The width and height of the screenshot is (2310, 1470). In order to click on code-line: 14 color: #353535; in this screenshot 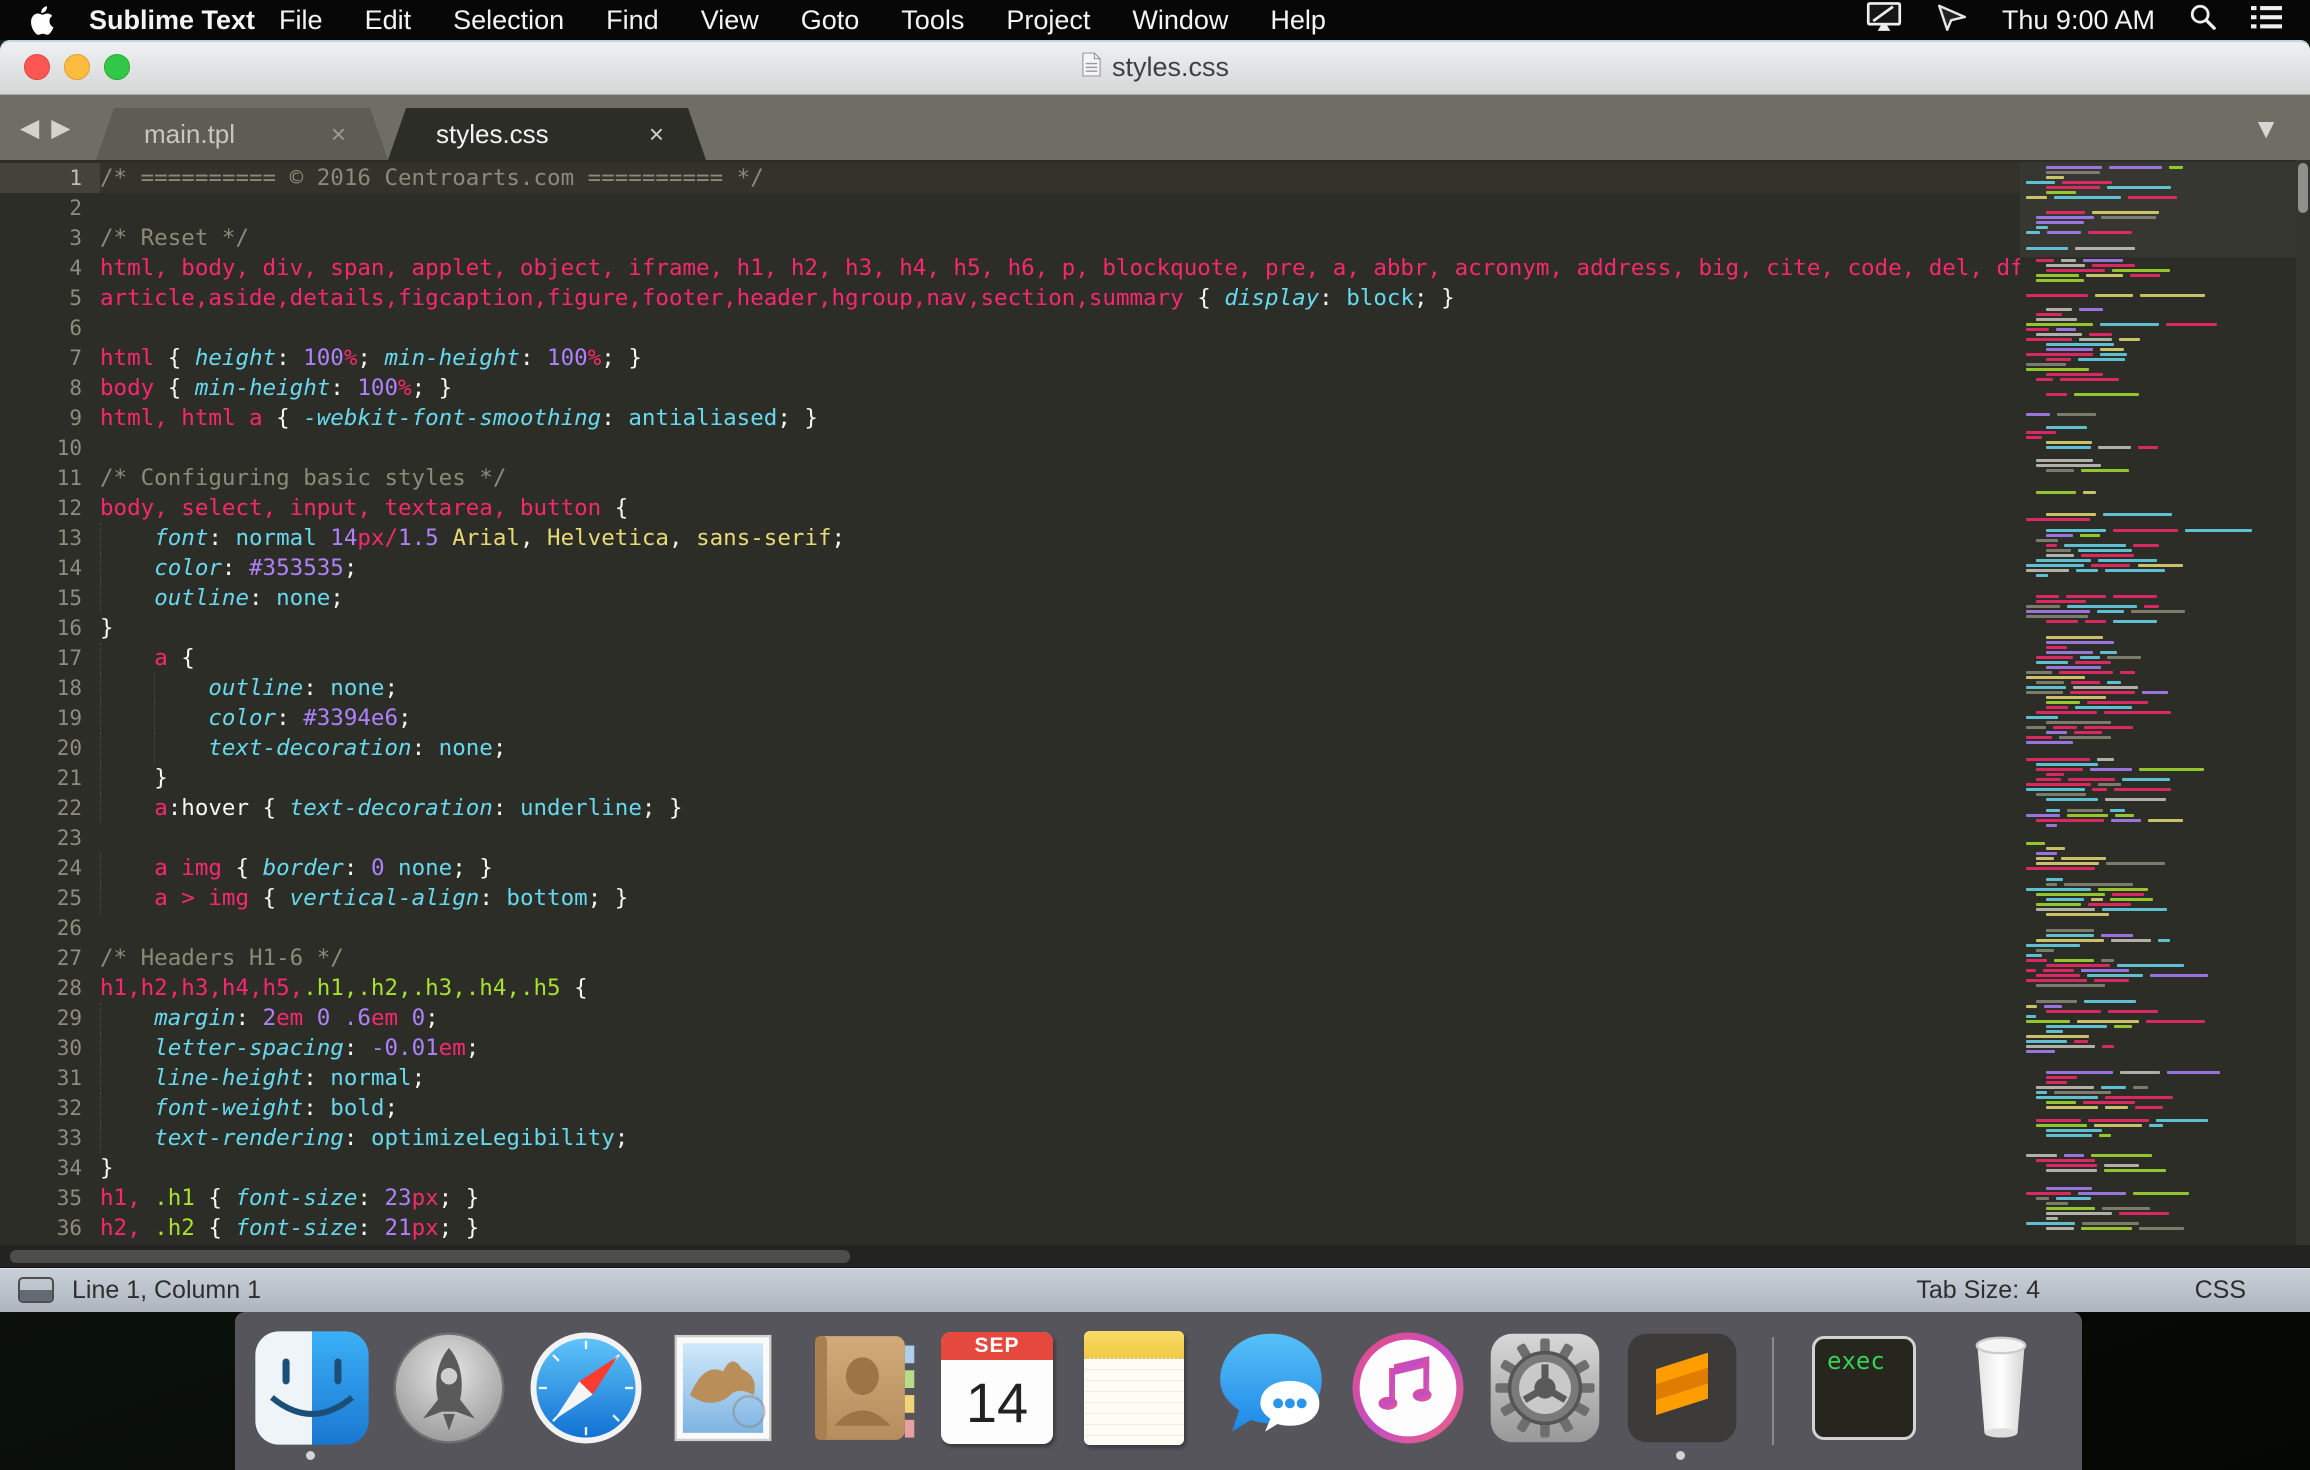, I will do `click(1010, 568)`.